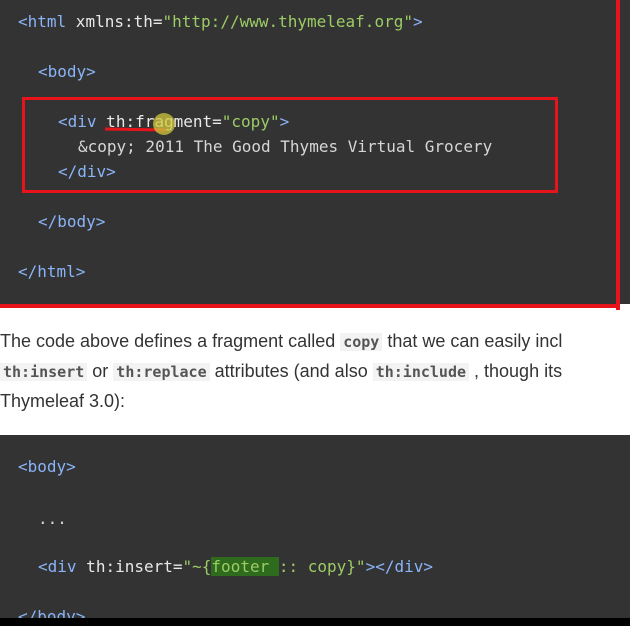 The height and width of the screenshot is (627, 630). Describe the element at coordinates (421, 372) in the screenshot. I see `inline-code: th:include` at that location.